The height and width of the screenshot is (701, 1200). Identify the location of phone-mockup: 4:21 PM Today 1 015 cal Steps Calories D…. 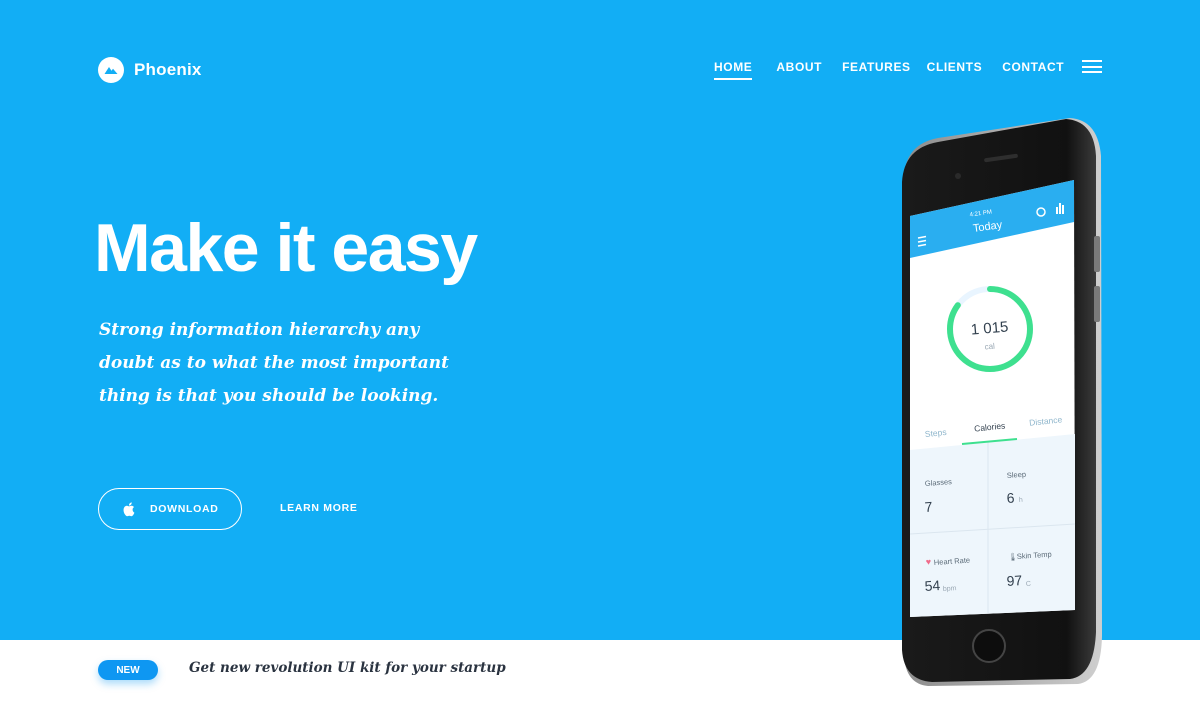
(1003, 402).